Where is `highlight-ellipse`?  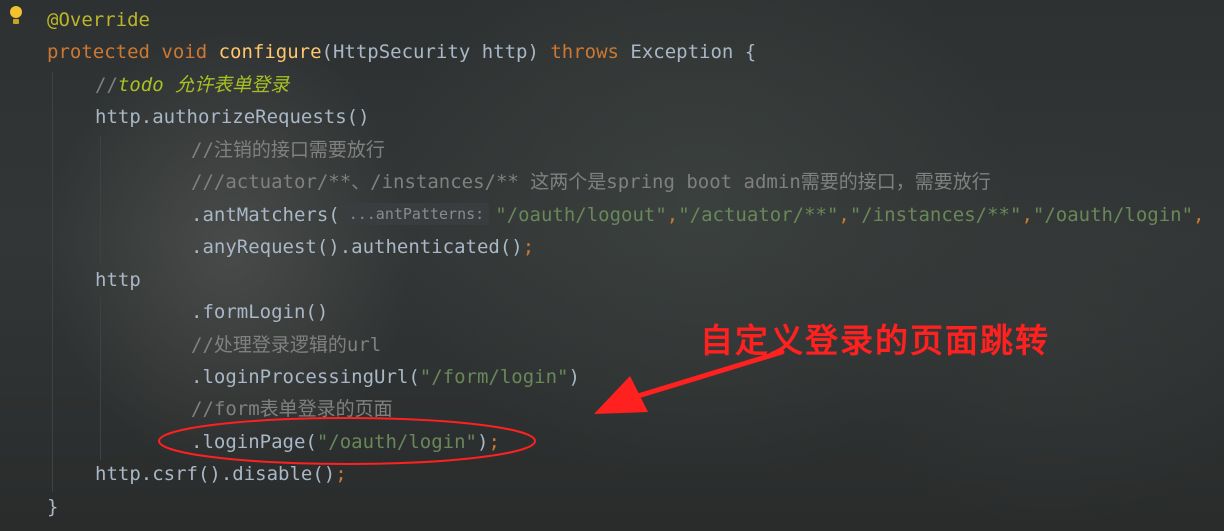
highlight-ellipse is located at coordinates (347, 441).